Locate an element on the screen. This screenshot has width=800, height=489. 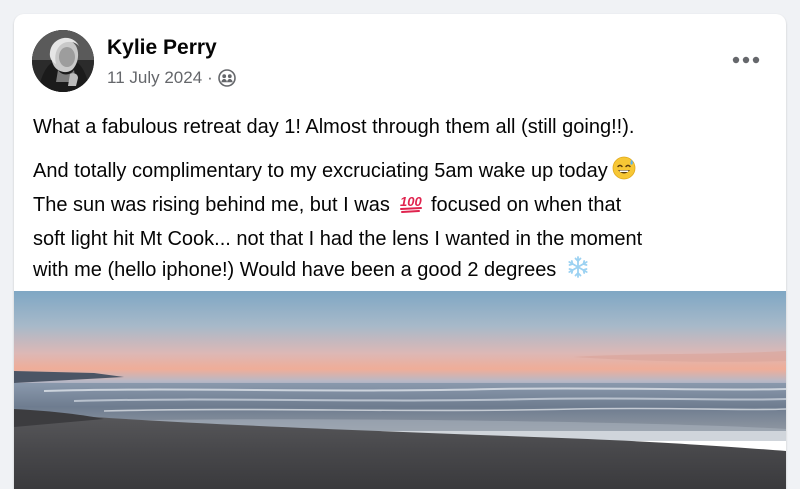
more-options-icon is located at coordinates (746, 60).